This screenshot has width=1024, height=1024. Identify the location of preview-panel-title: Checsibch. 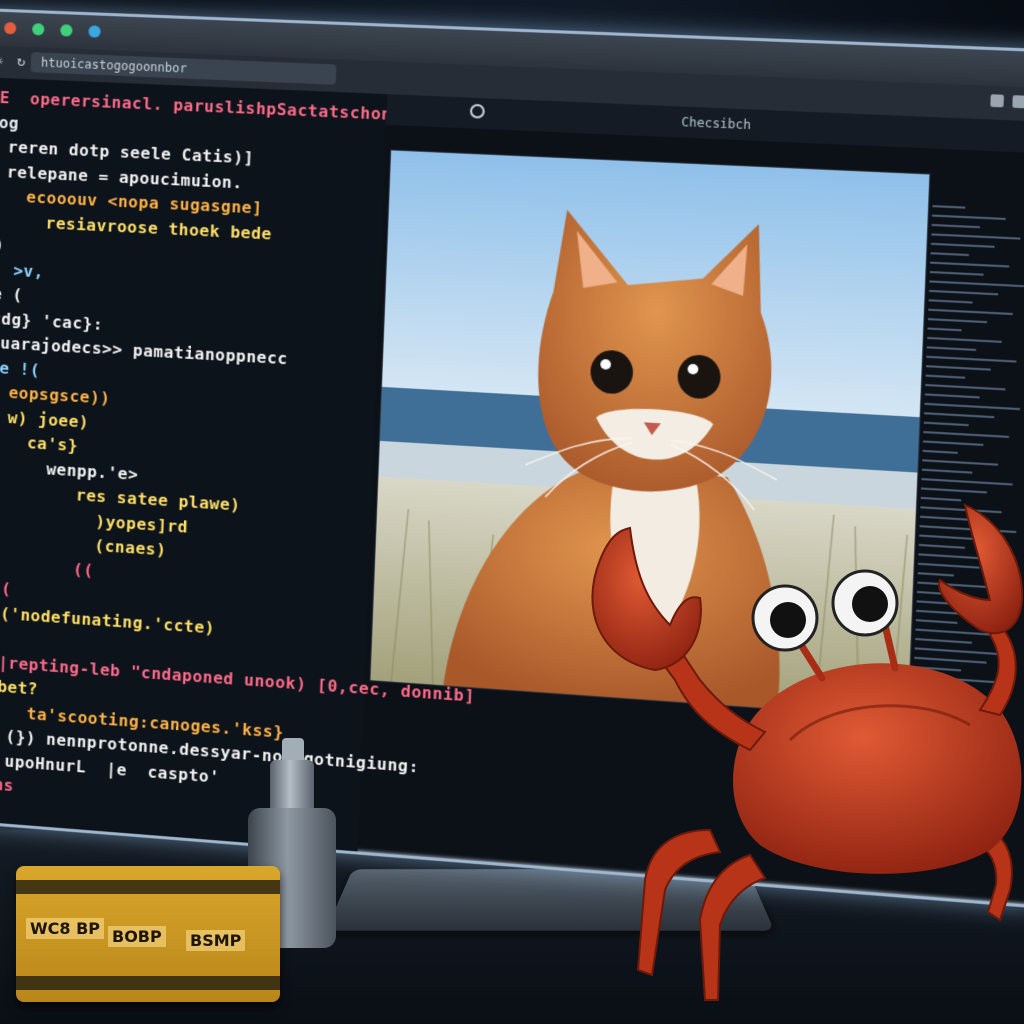
(716, 124).